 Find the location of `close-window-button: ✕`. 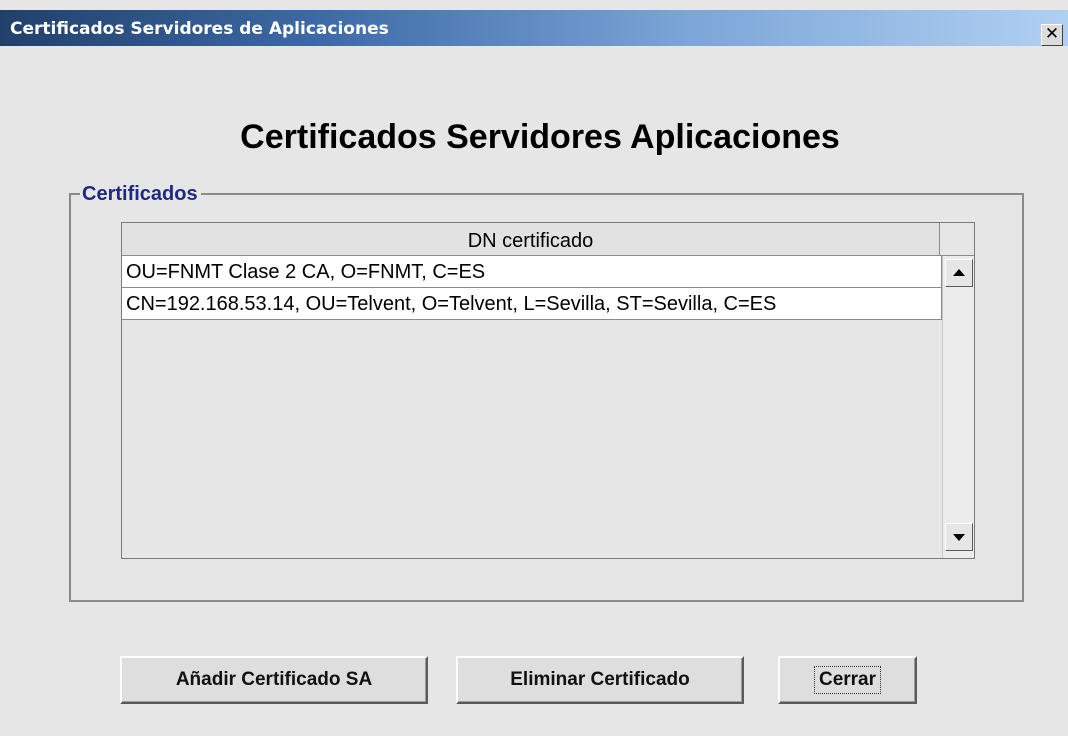

close-window-button: ✕ is located at coordinates (1052, 35).